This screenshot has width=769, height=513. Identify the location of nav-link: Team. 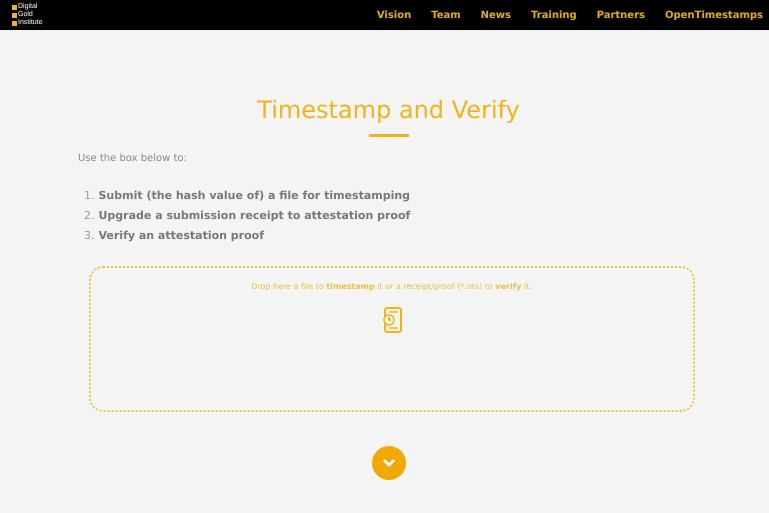
(446, 15).